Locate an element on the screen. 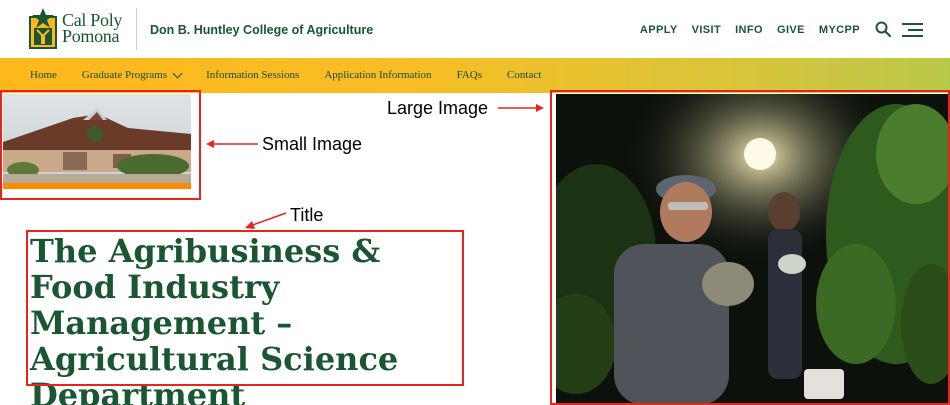 This screenshot has height=405, width=950. nav-item-faqs: FAQs is located at coordinates (469, 75).